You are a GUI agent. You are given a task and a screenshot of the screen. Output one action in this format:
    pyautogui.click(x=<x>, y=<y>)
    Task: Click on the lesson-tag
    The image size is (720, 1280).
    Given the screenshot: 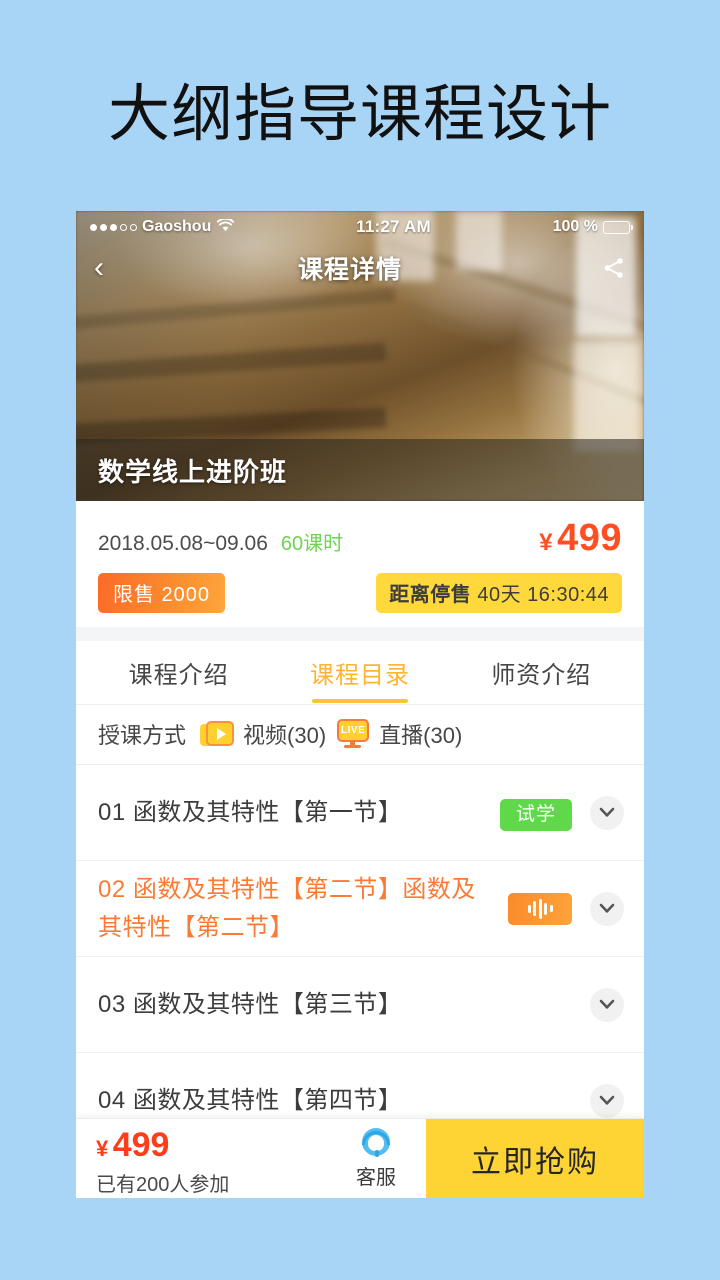 What is the action you would take?
    pyautogui.click(x=540, y=908)
    